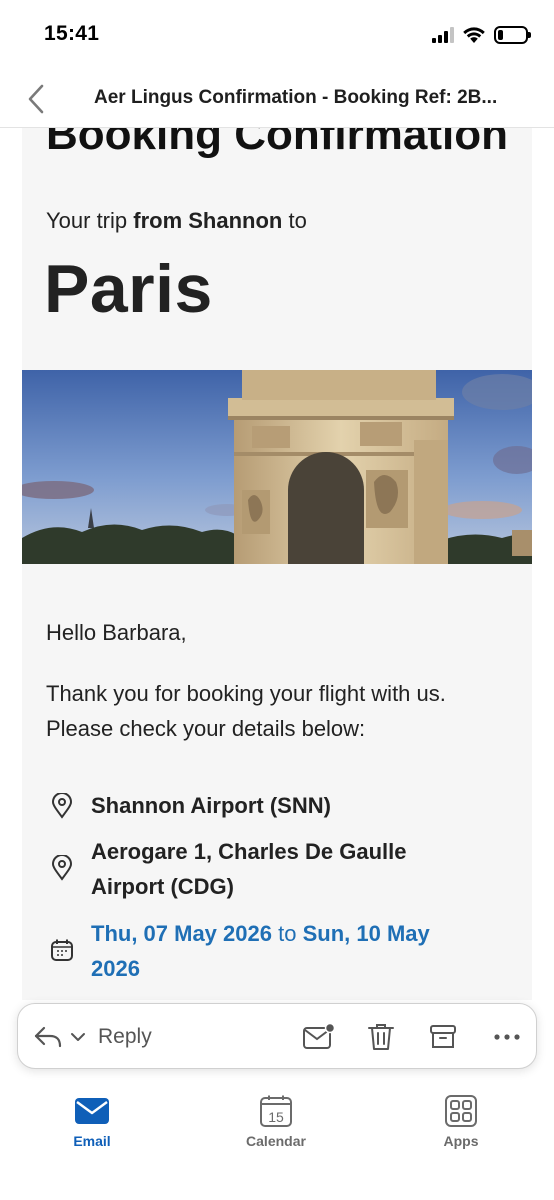  What do you see at coordinates (249, 851) in the screenshot?
I see `destination-airport-line-1: Aerogare 1, Charles De Gaulle` at bounding box center [249, 851].